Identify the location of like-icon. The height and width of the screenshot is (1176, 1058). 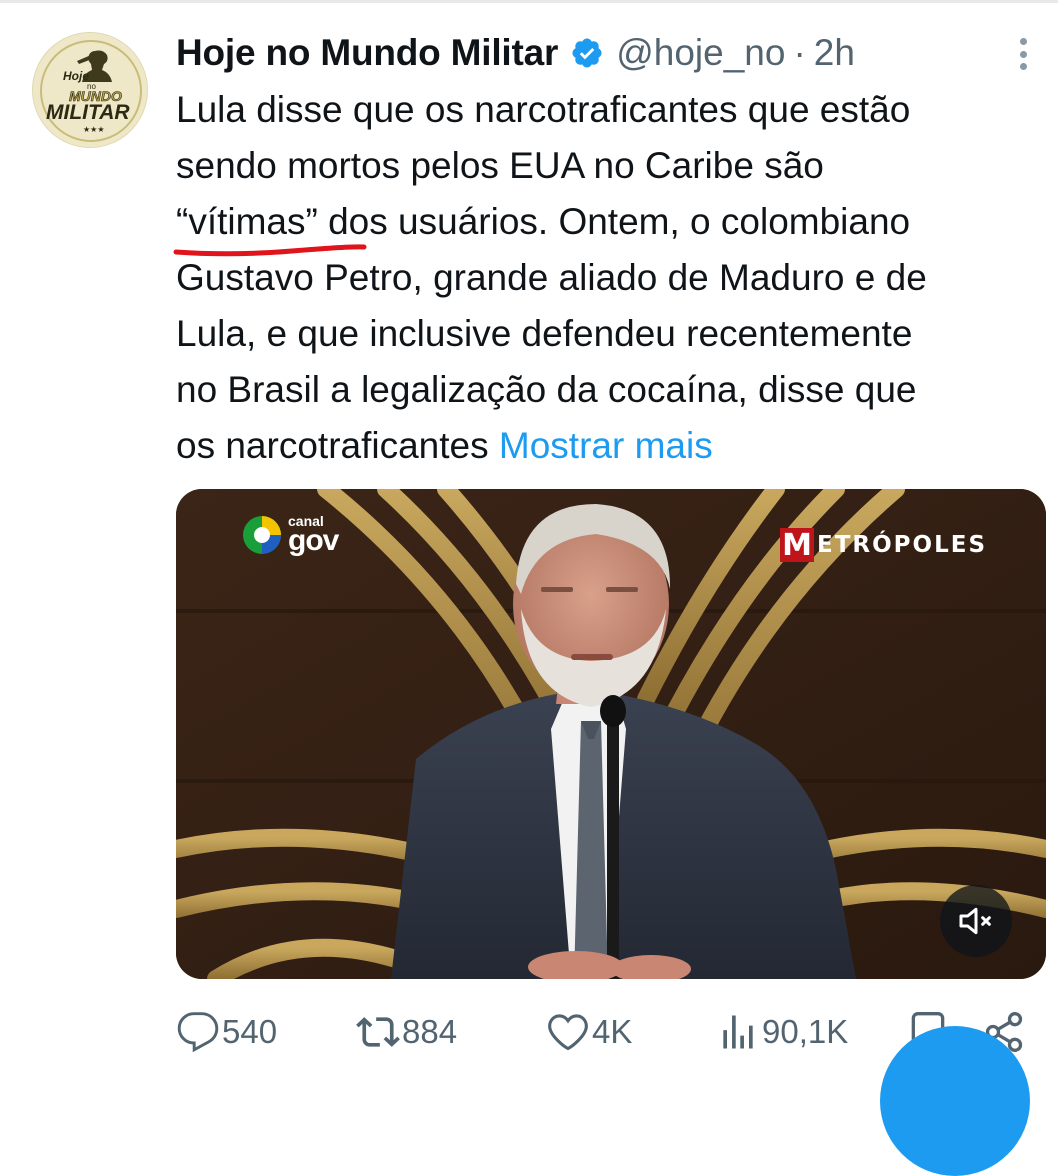
(568, 1032).